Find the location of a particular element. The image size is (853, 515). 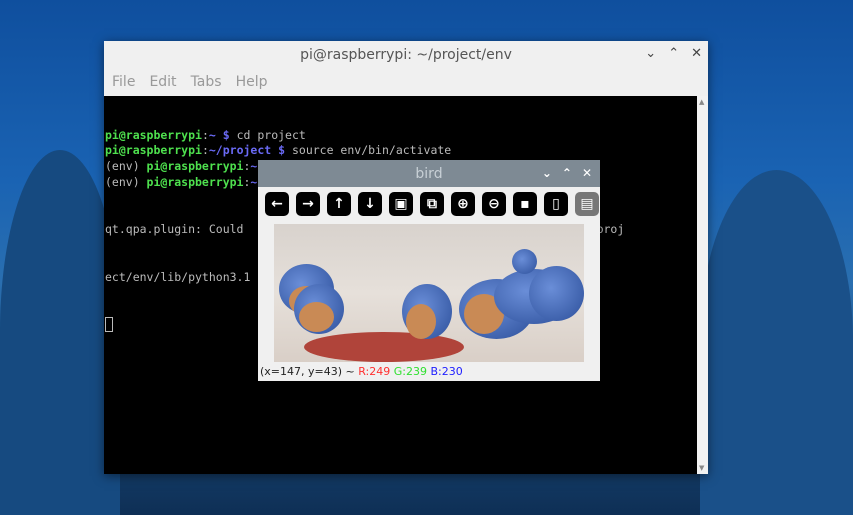

menu-file: File is located at coordinates (123, 82).